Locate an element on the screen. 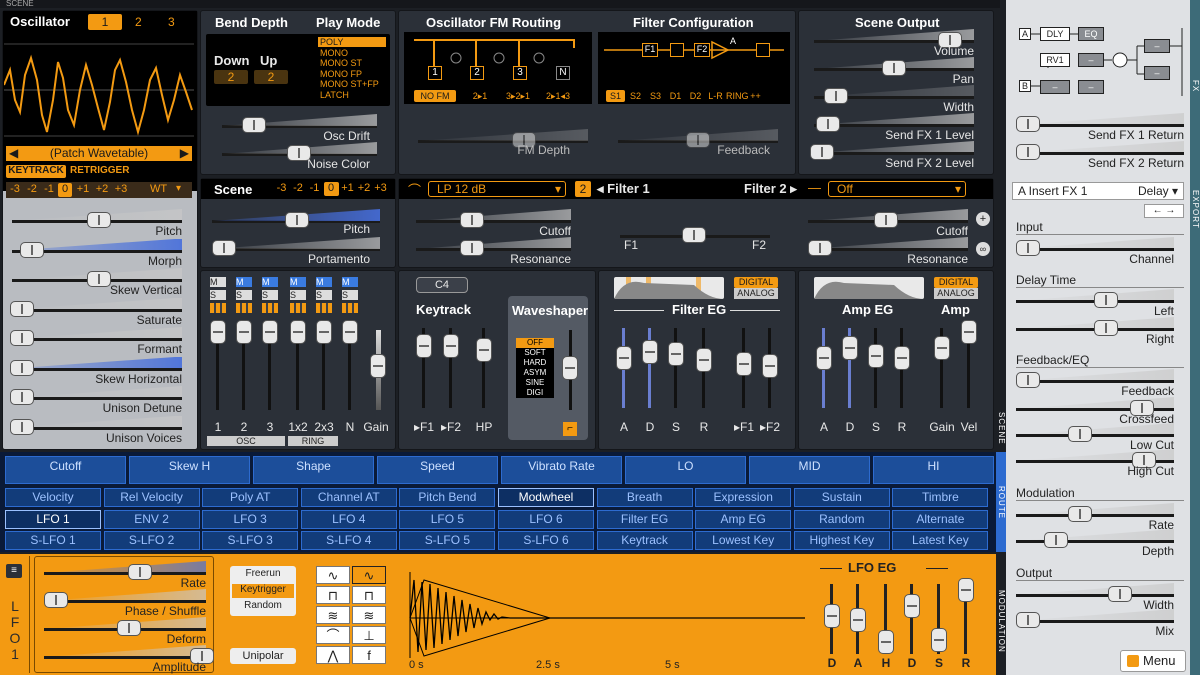 This screenshot has width=1200, height=675. scene-octave-3: 0 is located at coordinates (331, 189).